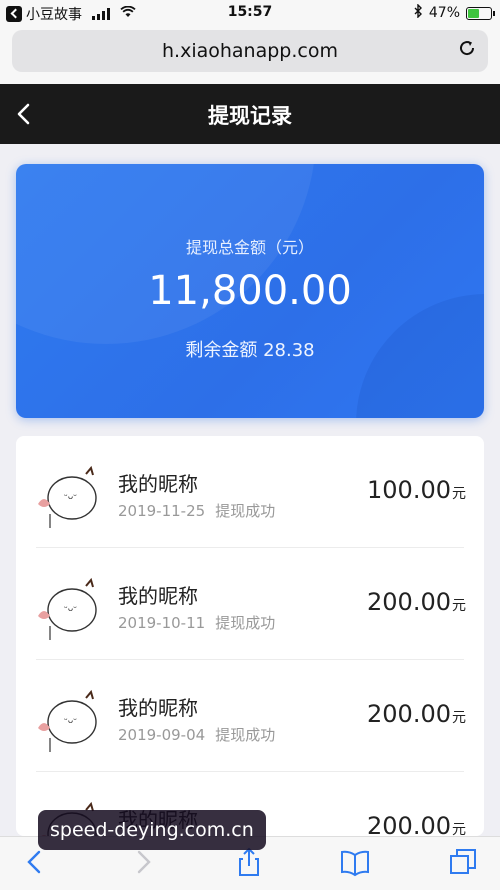 The height and width of the screenshot is (890, 500). I want to click on bluetooth-icon, so click(418, 12).